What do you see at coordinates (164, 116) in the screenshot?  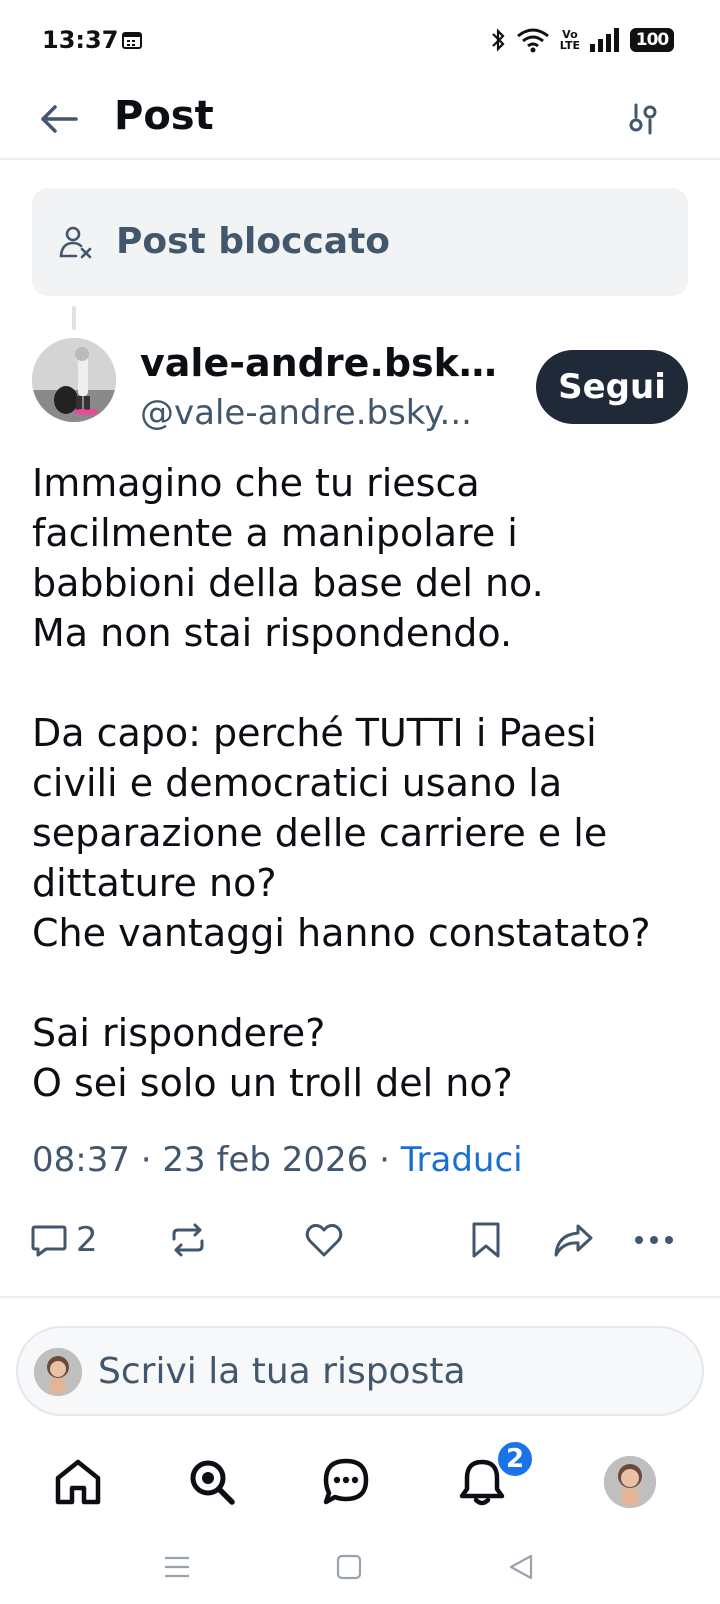 I see `page-title: Post` at bounding box center [164, 116].